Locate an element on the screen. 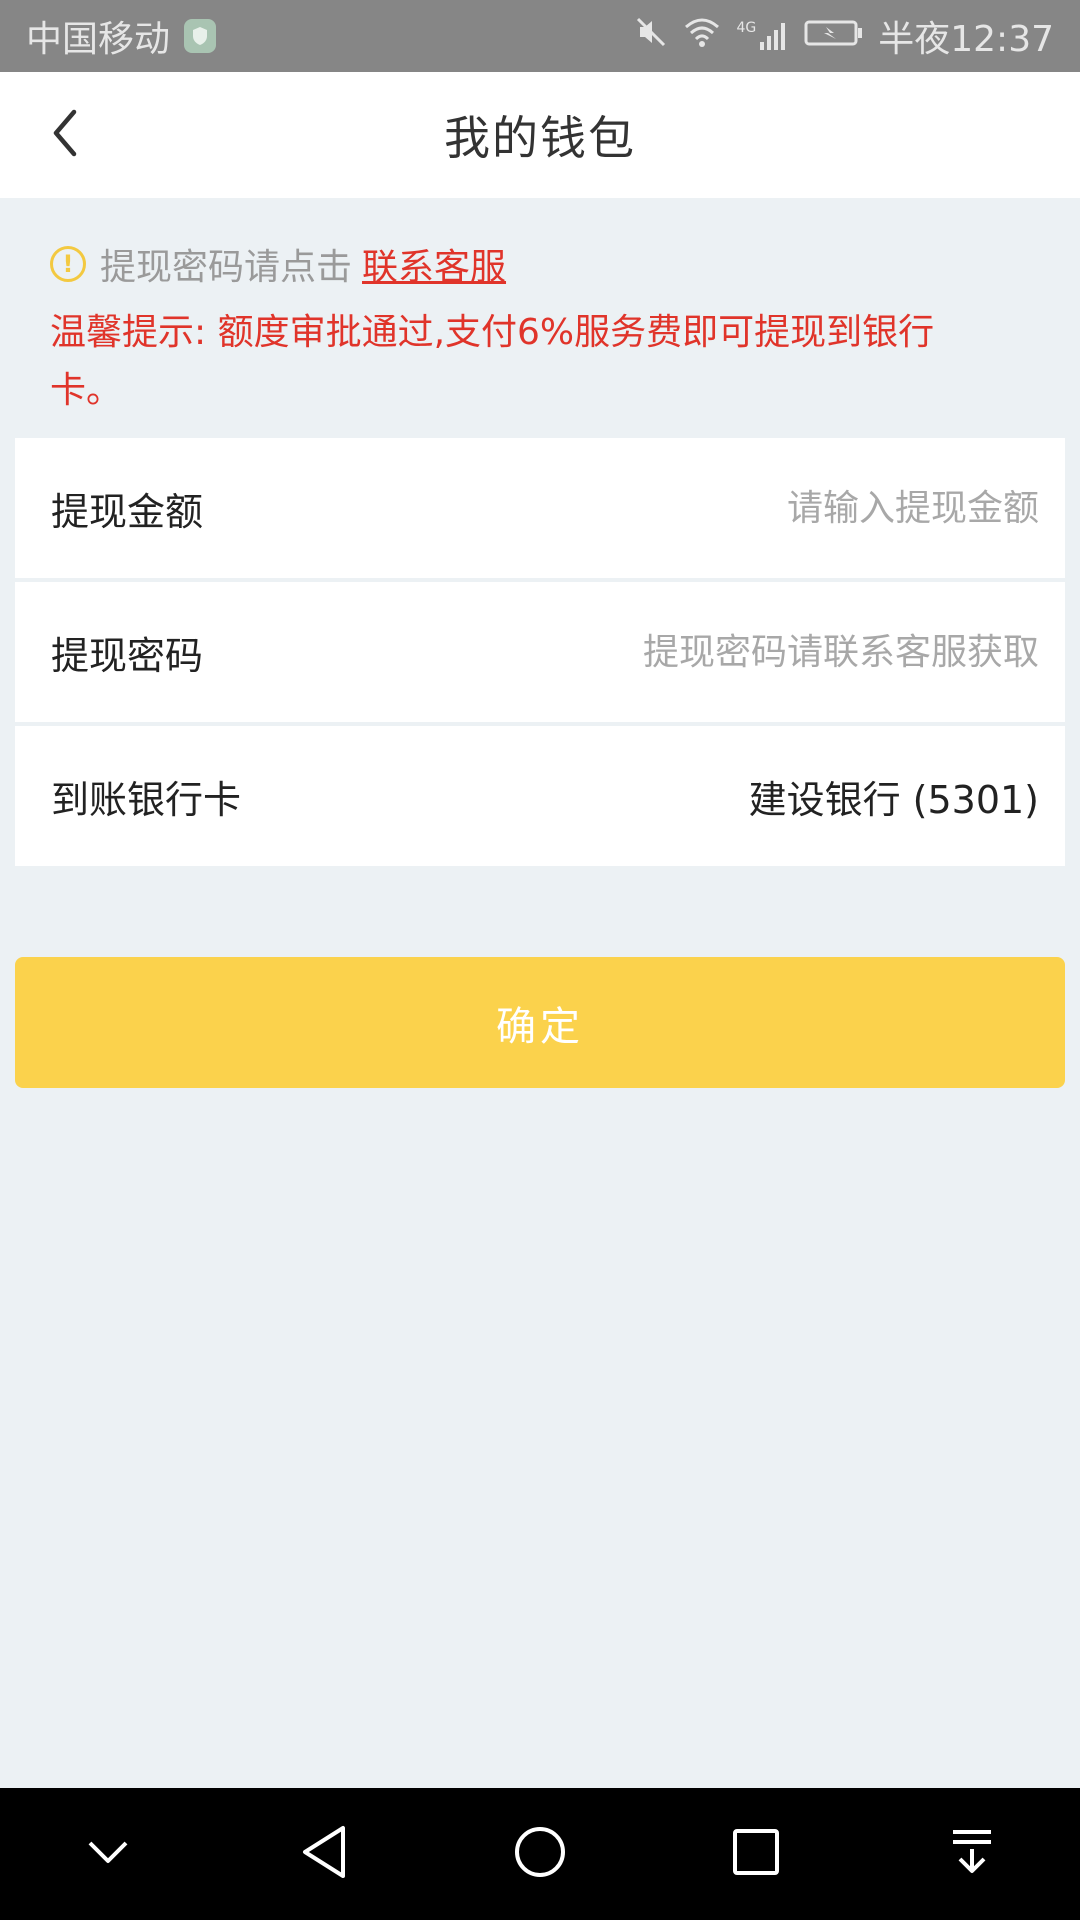 The image size is (1080, 1920). nav-notification-icon is located at coordinates (972, 1854).